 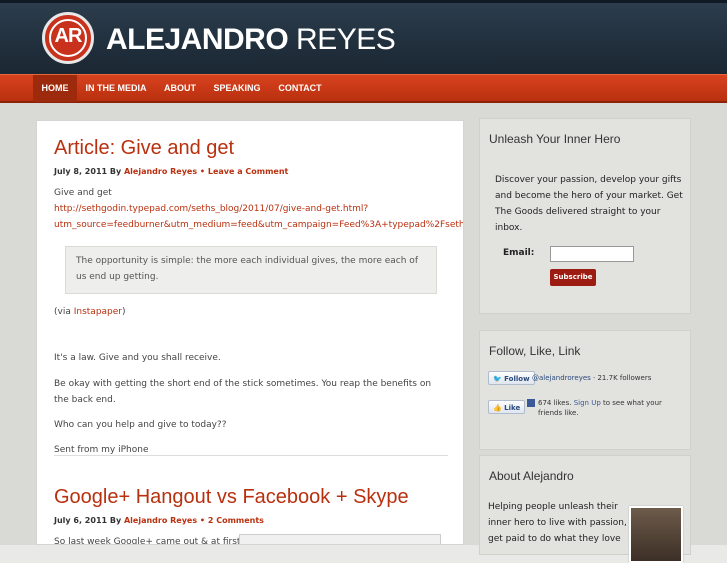 What do you see at coordinates (573, 277) in the screenshot?
I see `subscribe-button: Subscribe` at bounding box center [573, 277].